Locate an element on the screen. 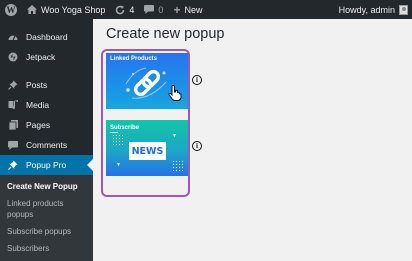  media-icon is located at coordinates (13, 105).